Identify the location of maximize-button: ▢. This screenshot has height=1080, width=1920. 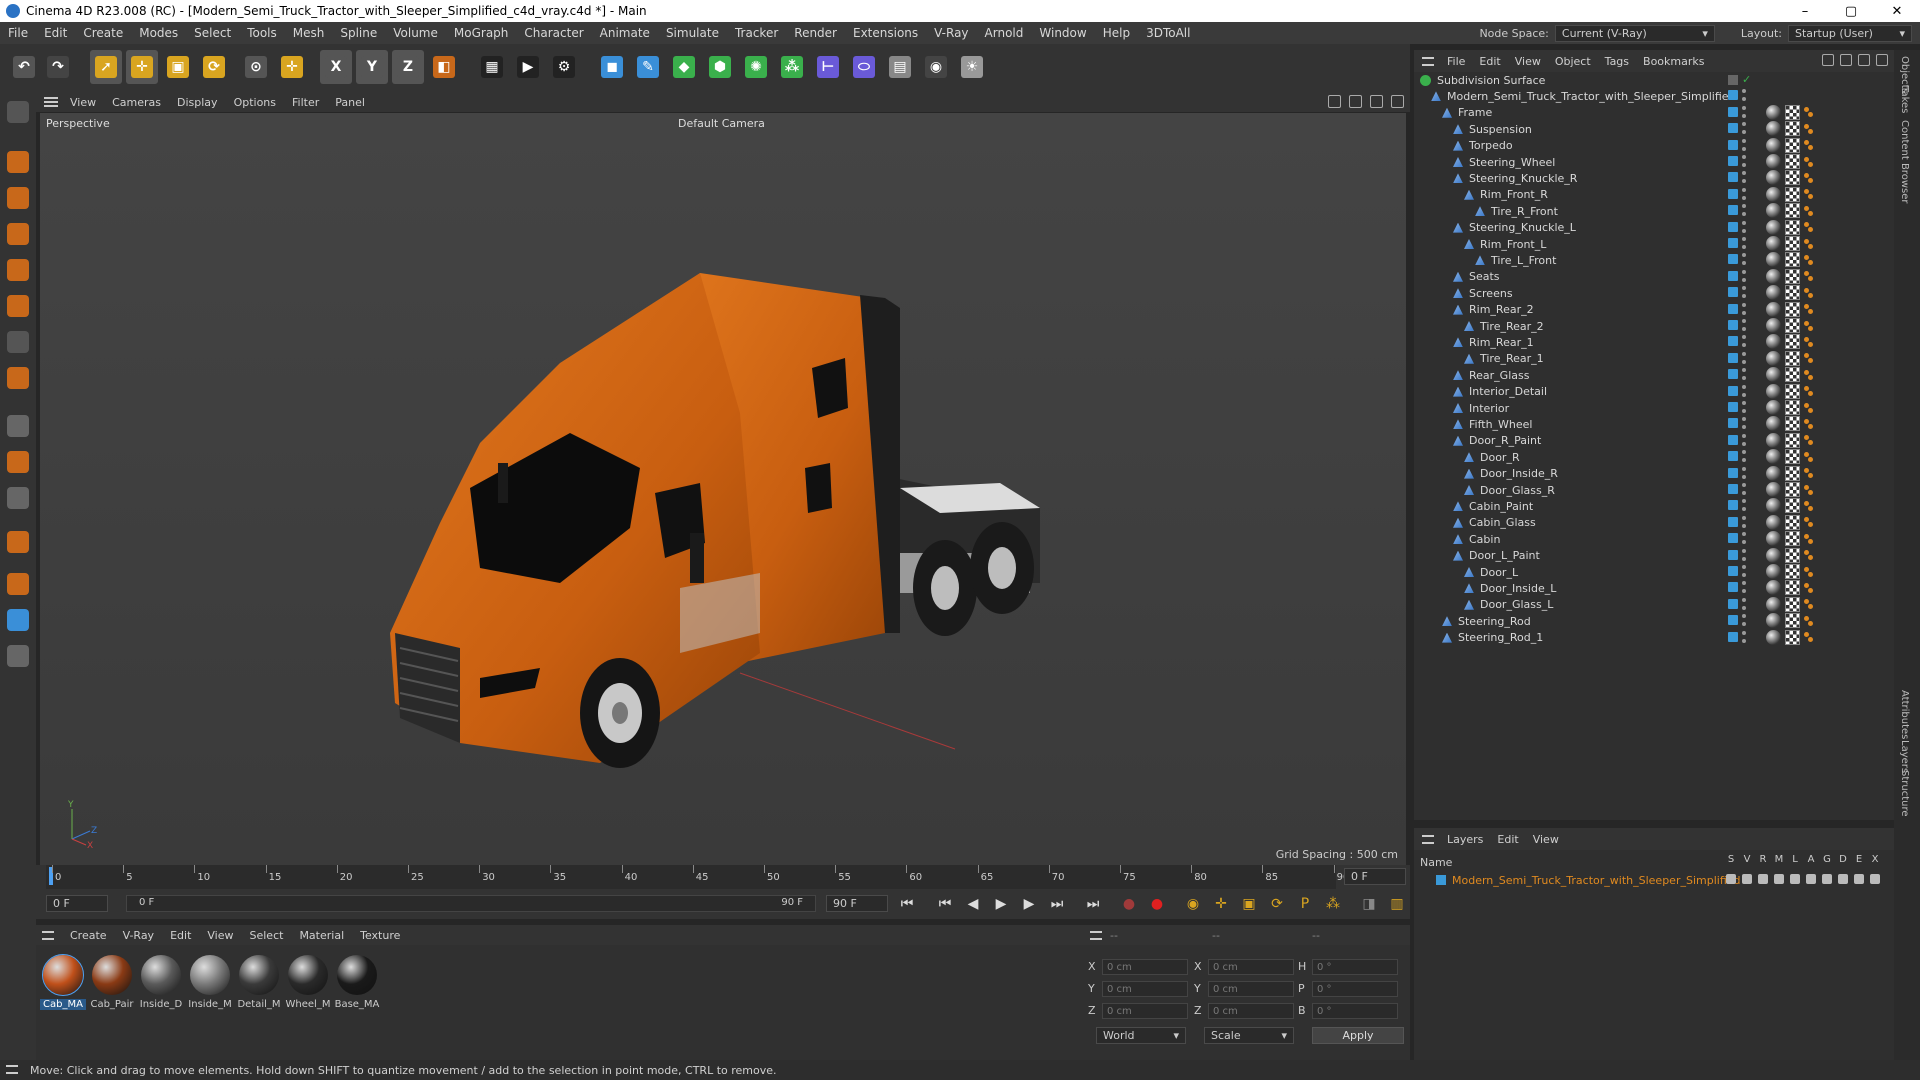
(1851, 11).